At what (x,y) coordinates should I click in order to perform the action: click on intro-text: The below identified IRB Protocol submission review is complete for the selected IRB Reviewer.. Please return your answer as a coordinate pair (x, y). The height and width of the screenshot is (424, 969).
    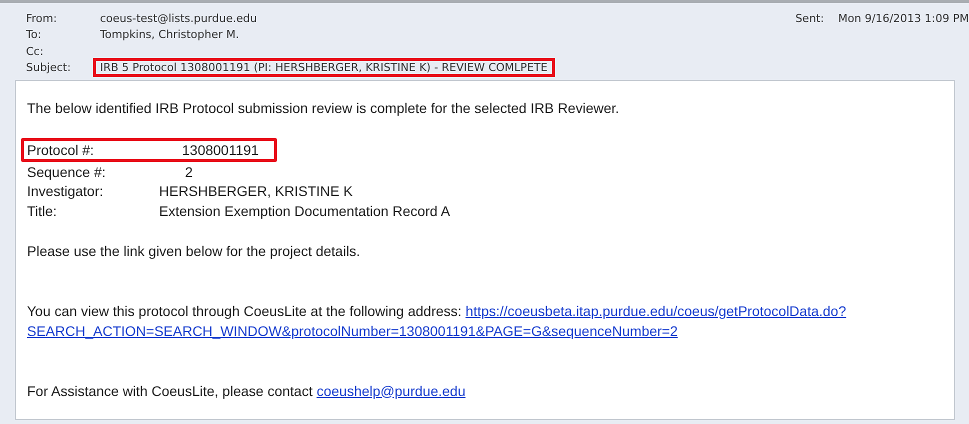
    Looking at the image, I should click on (323, 108).